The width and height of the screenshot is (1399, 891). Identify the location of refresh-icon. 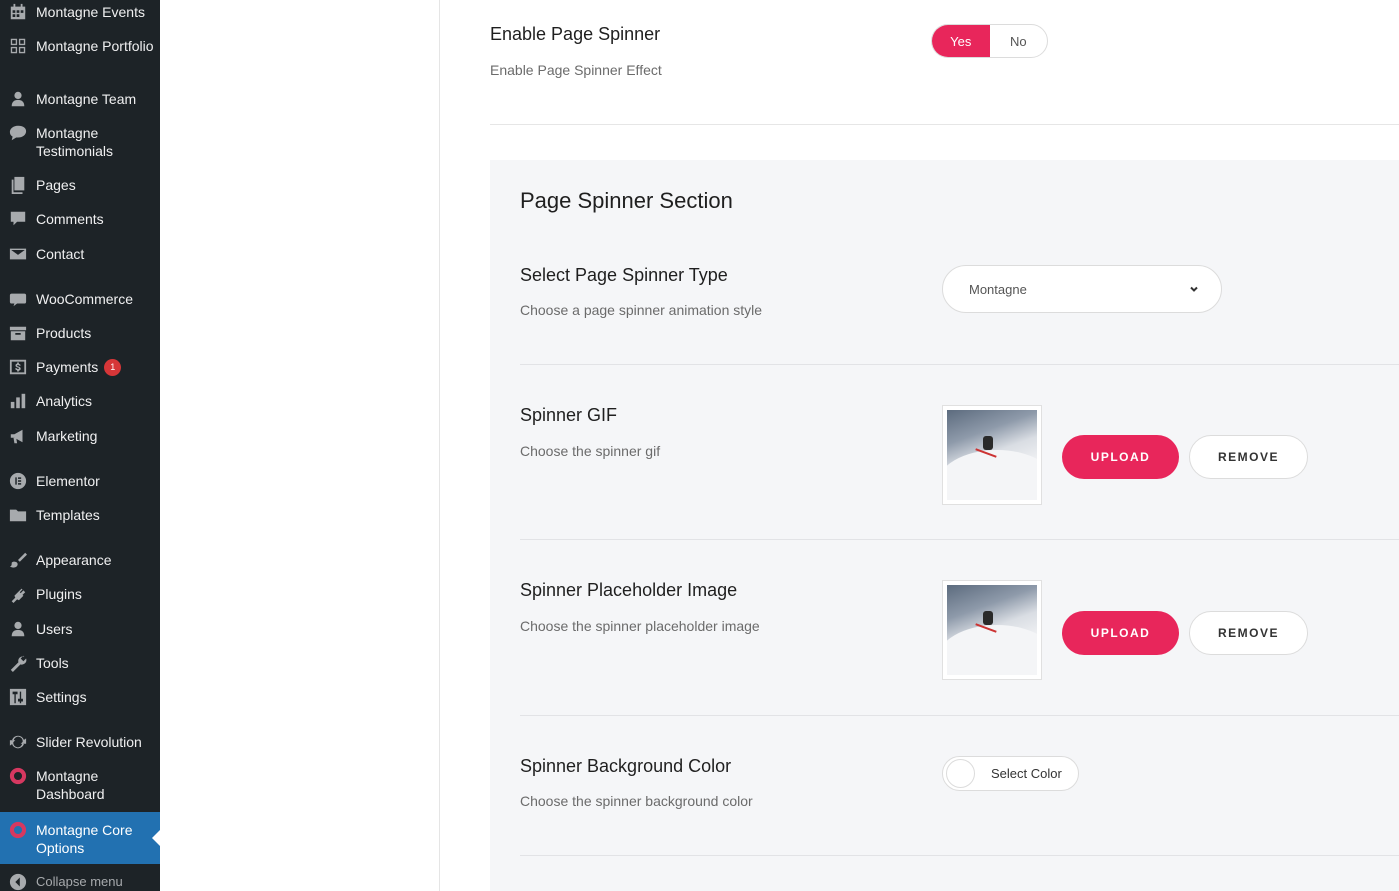
(18, 742).